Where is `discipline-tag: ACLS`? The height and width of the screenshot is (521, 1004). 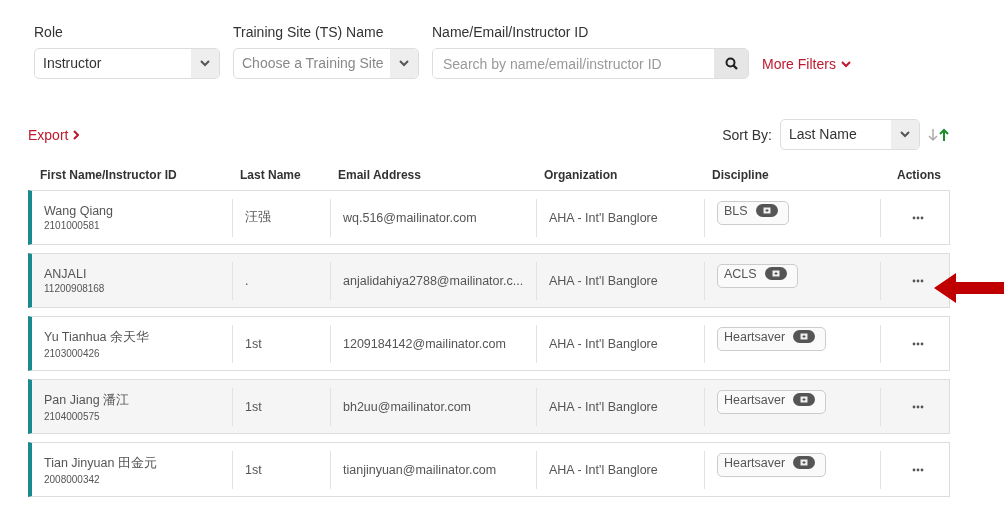 discipline-tag: ACLS is located at coordinates (757, 275).